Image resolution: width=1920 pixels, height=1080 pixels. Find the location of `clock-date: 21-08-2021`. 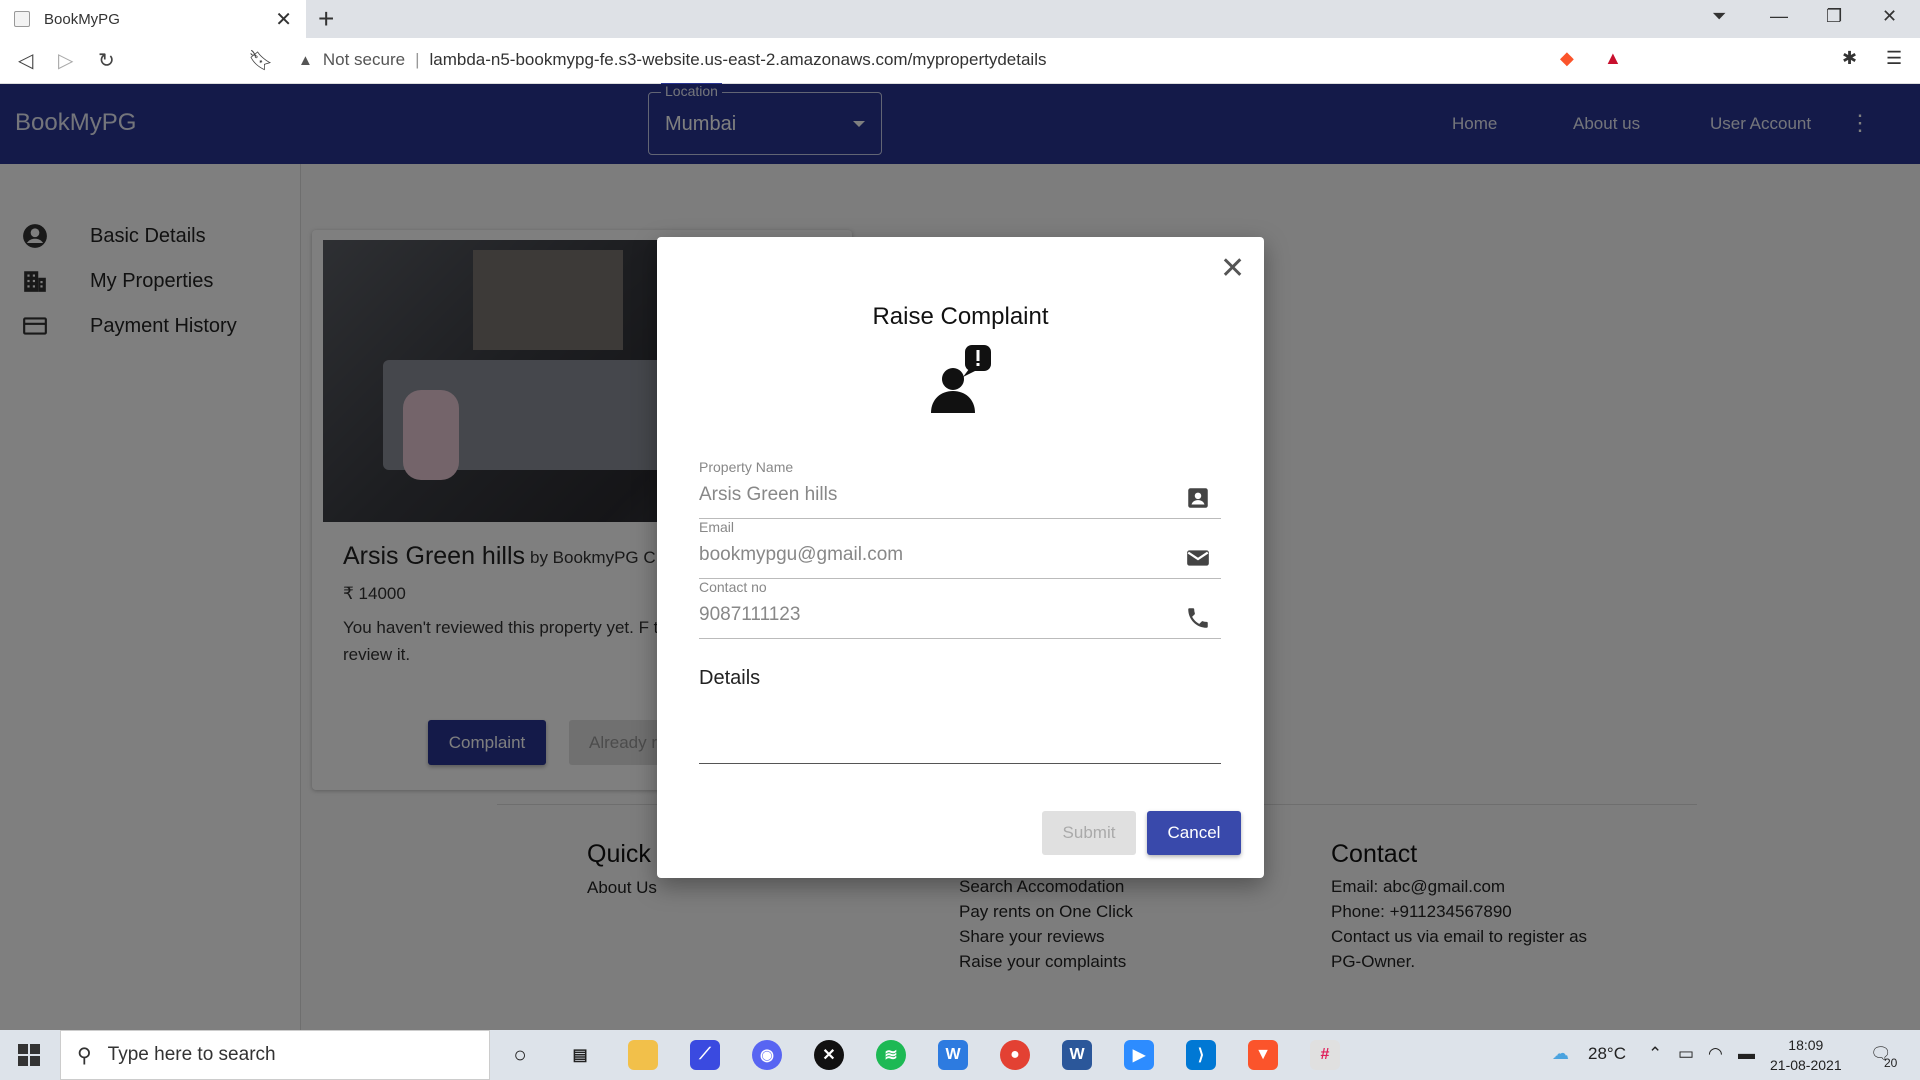

clock-date: 21-08-2021 is located at coordinates (1806, 1065).